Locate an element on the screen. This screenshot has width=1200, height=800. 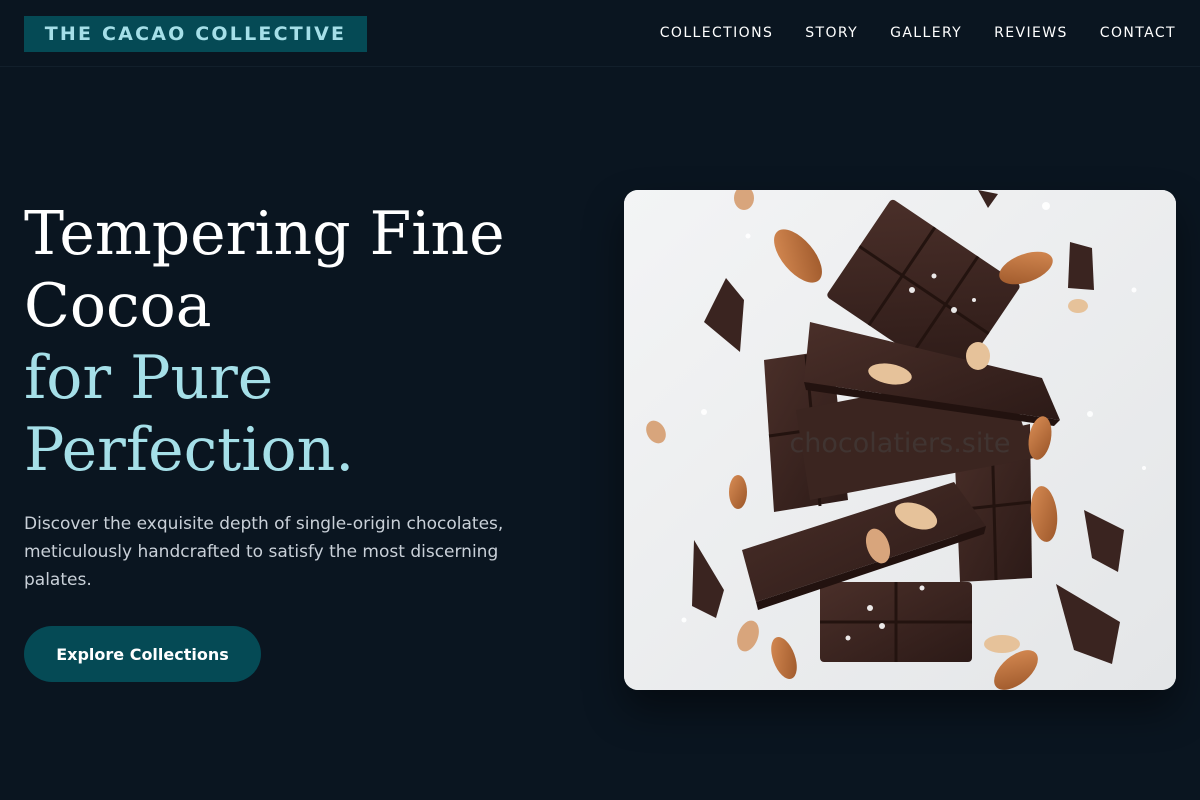
nav-link-collections: COLLECTIONS is located at coordinates (716, 33).